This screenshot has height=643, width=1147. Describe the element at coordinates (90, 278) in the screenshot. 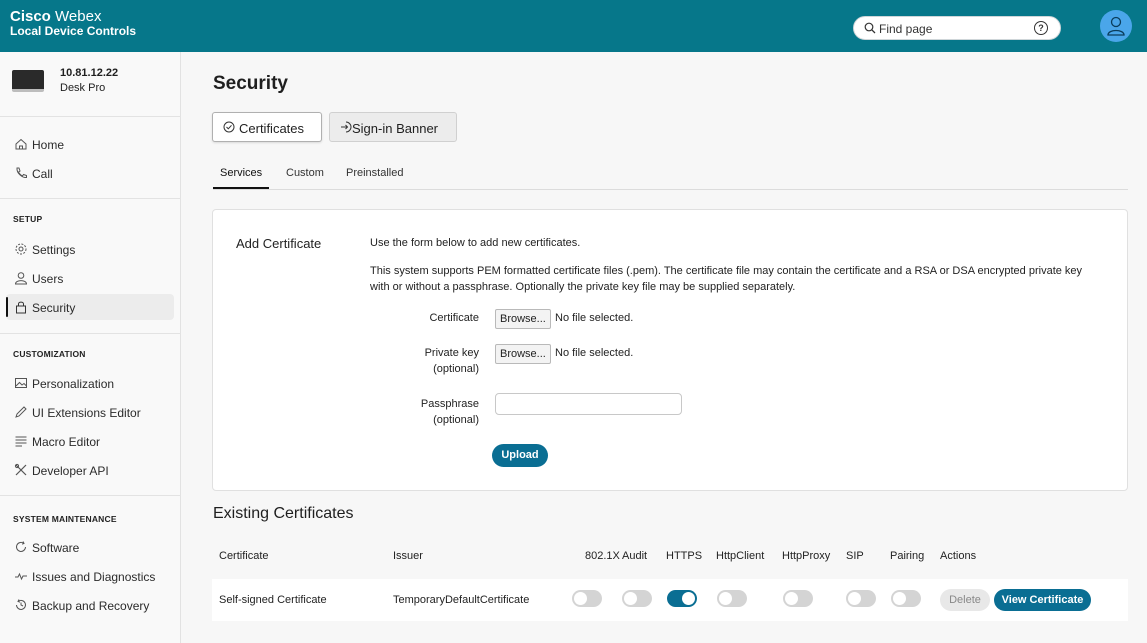

I see `sidebar-item-users: Users` at that location.